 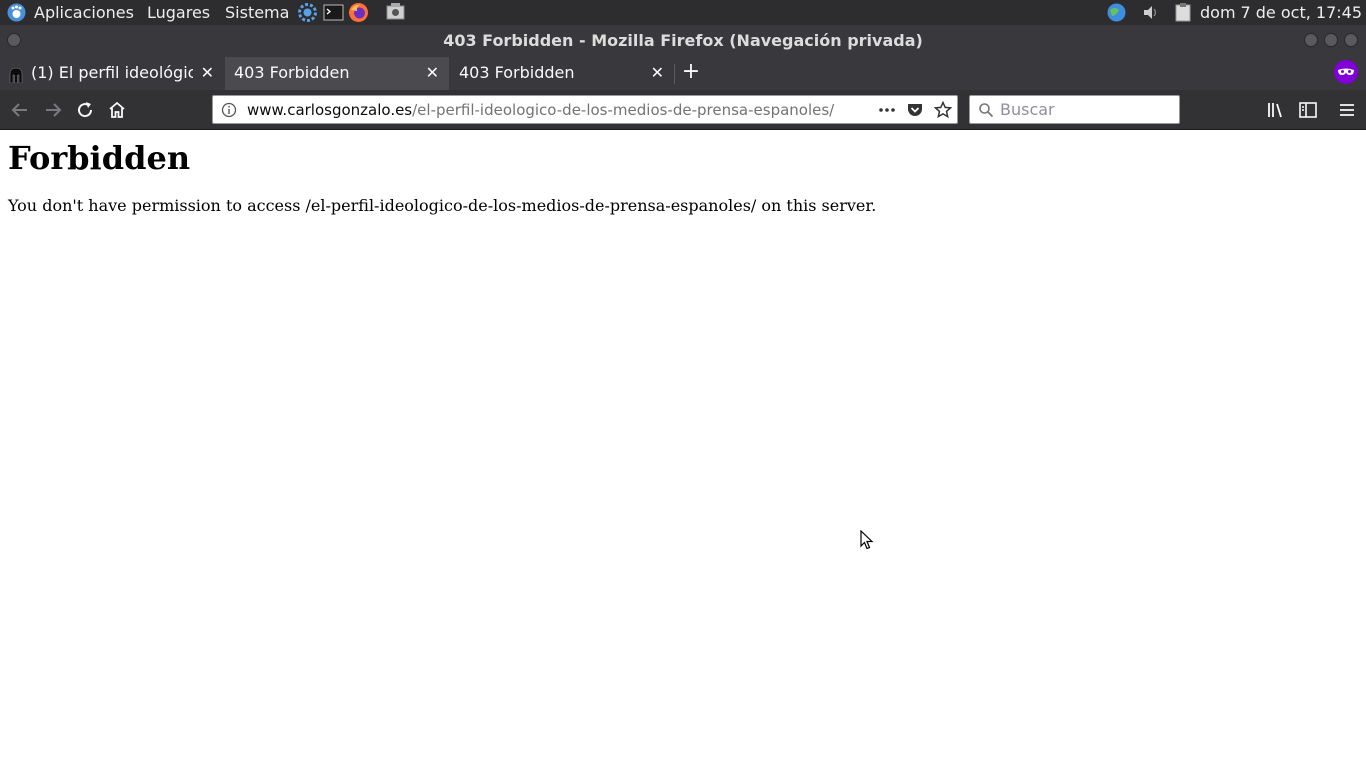 I want to click on library-icon, so click(x=1276, y=110).